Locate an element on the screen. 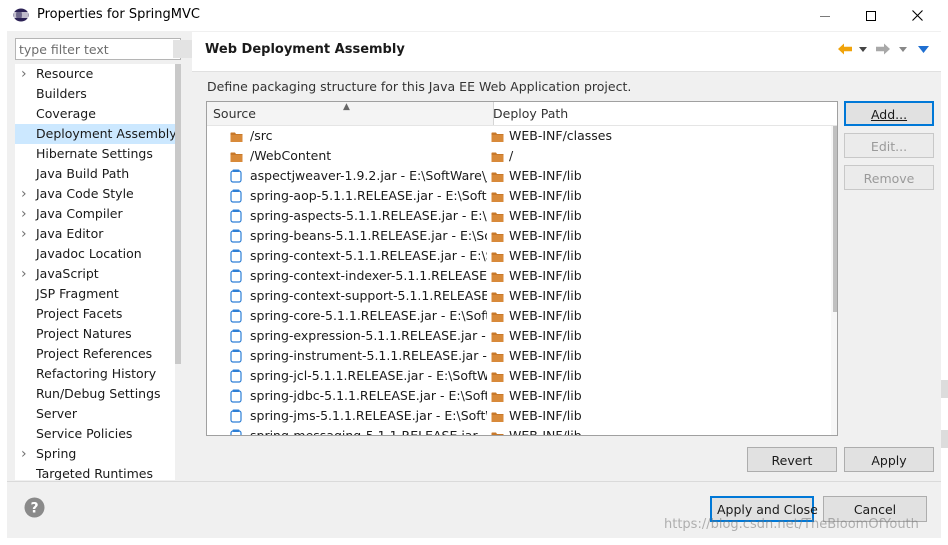 The image size is (948, 545). nav-item: › Java Compiler is located at coordinates (98, 214).